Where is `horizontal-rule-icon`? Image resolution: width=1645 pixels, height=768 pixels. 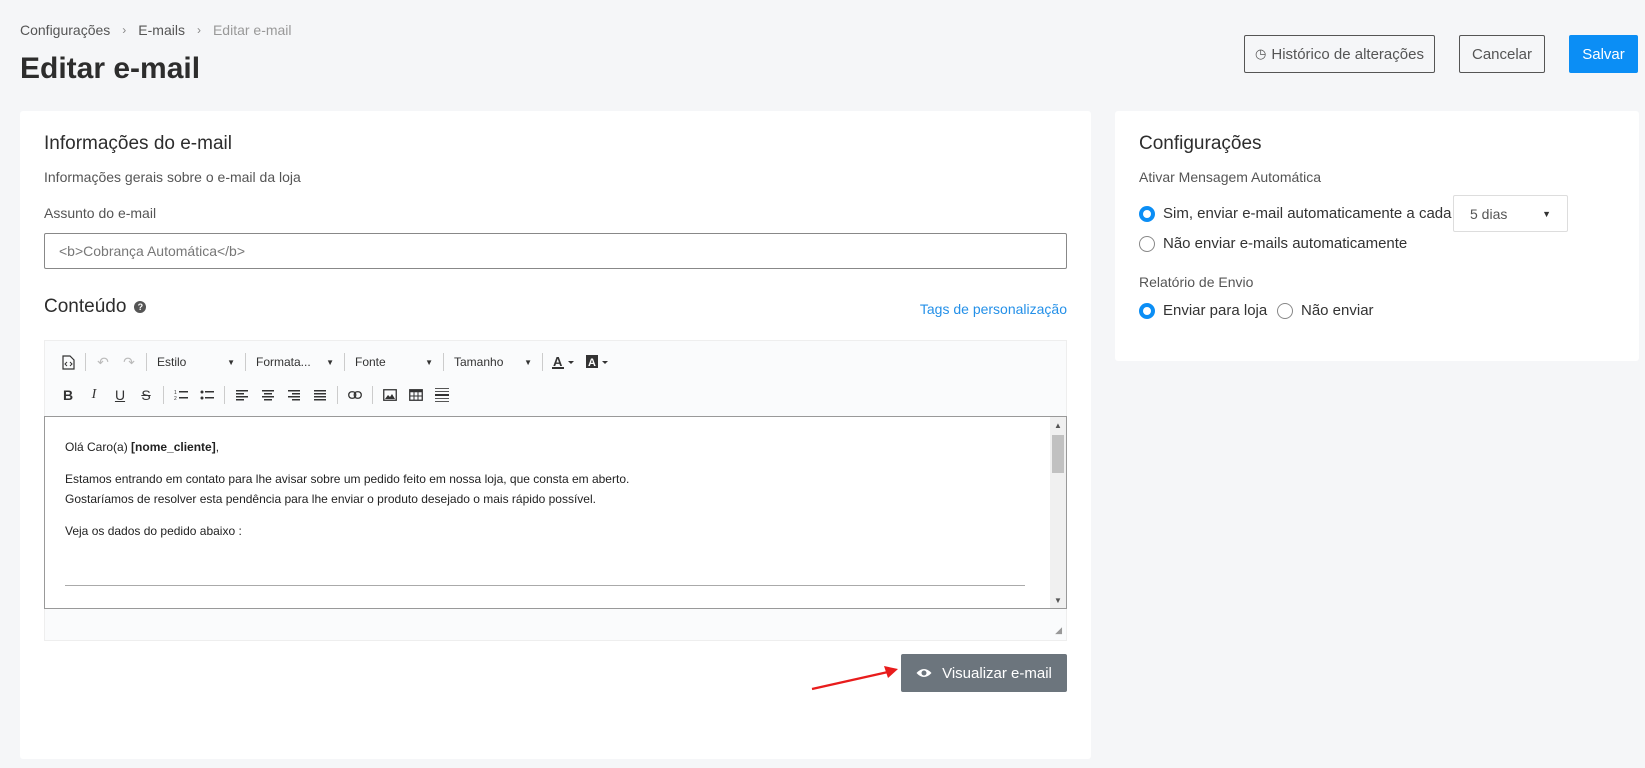
horizontal-rule-icon is located at coordinates (442, 395).